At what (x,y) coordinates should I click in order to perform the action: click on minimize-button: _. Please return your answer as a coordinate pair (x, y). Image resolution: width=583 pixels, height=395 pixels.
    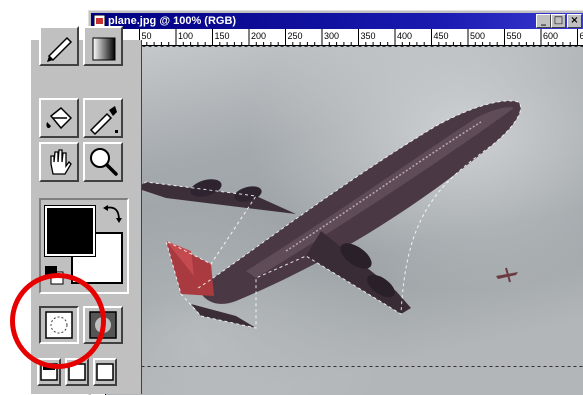
    Looking at the image, I should click on (543, 21).